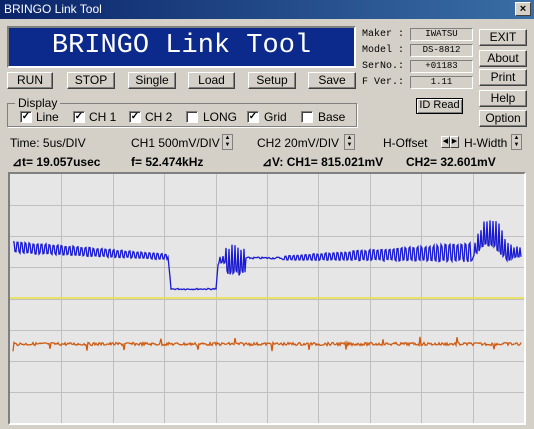 Image resolution: width=534 pixels, height=429 pixels. What do you see at coordinates (298, 143) in the screenshot?
I see `ch2-volt-setting: CH2 20mV/DIV` at bounding box center [298, 143].